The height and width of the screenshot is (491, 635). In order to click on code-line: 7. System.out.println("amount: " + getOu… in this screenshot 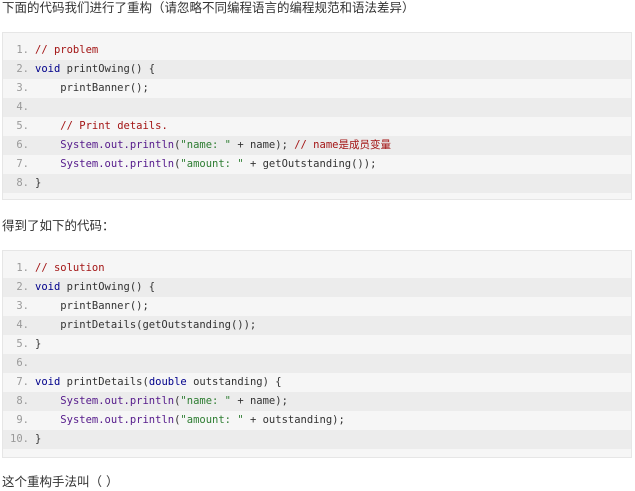, I will do `click(317, 164)`.